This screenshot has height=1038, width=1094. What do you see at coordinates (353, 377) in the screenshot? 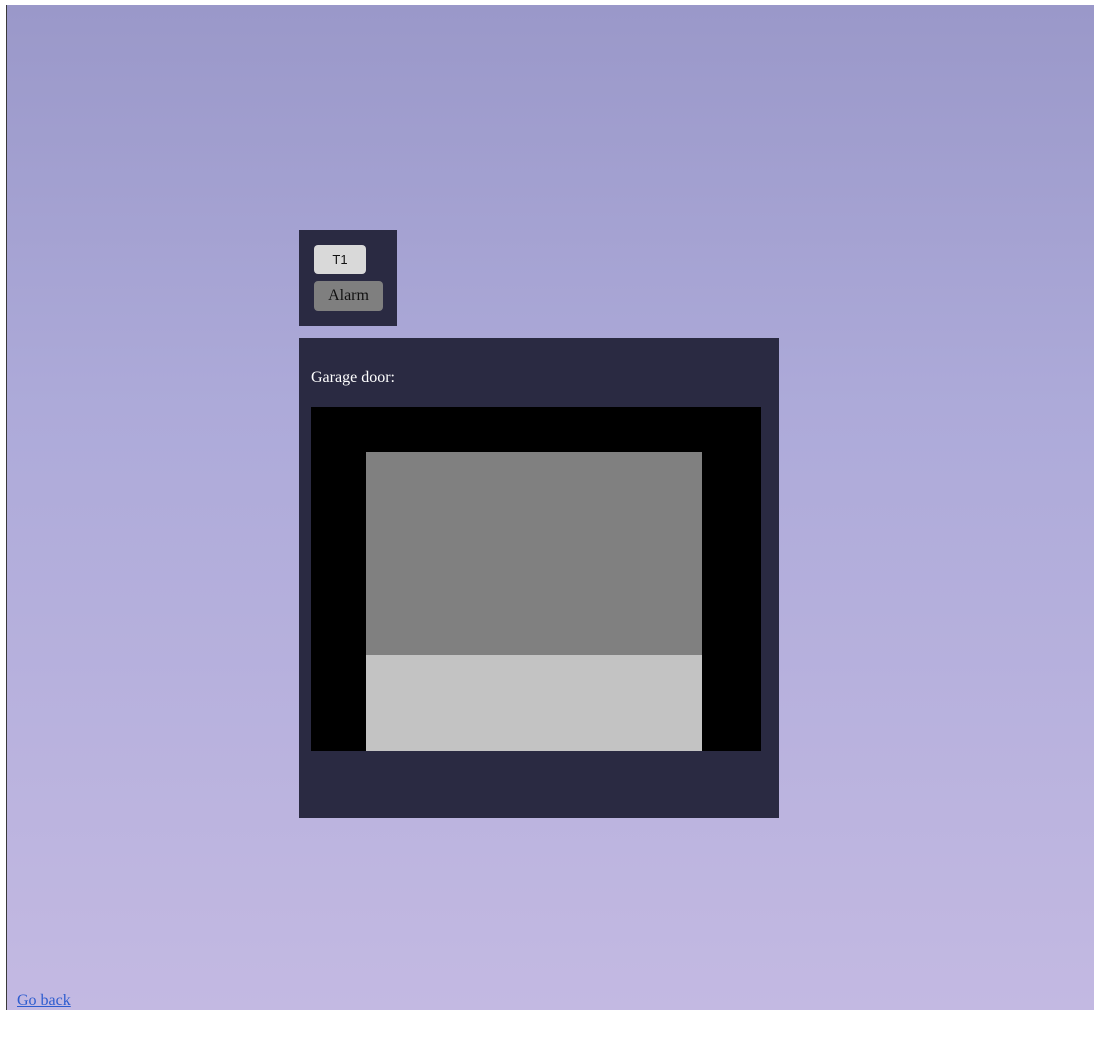
I see `garage-door-label: Garage door:` at bounding box center [353, 377].